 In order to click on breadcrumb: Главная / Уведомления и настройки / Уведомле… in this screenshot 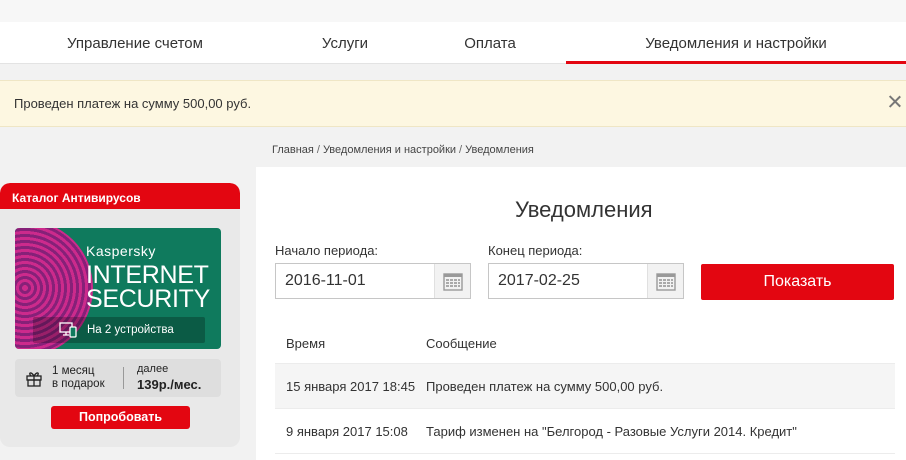, I will do `click(403, 150)`.